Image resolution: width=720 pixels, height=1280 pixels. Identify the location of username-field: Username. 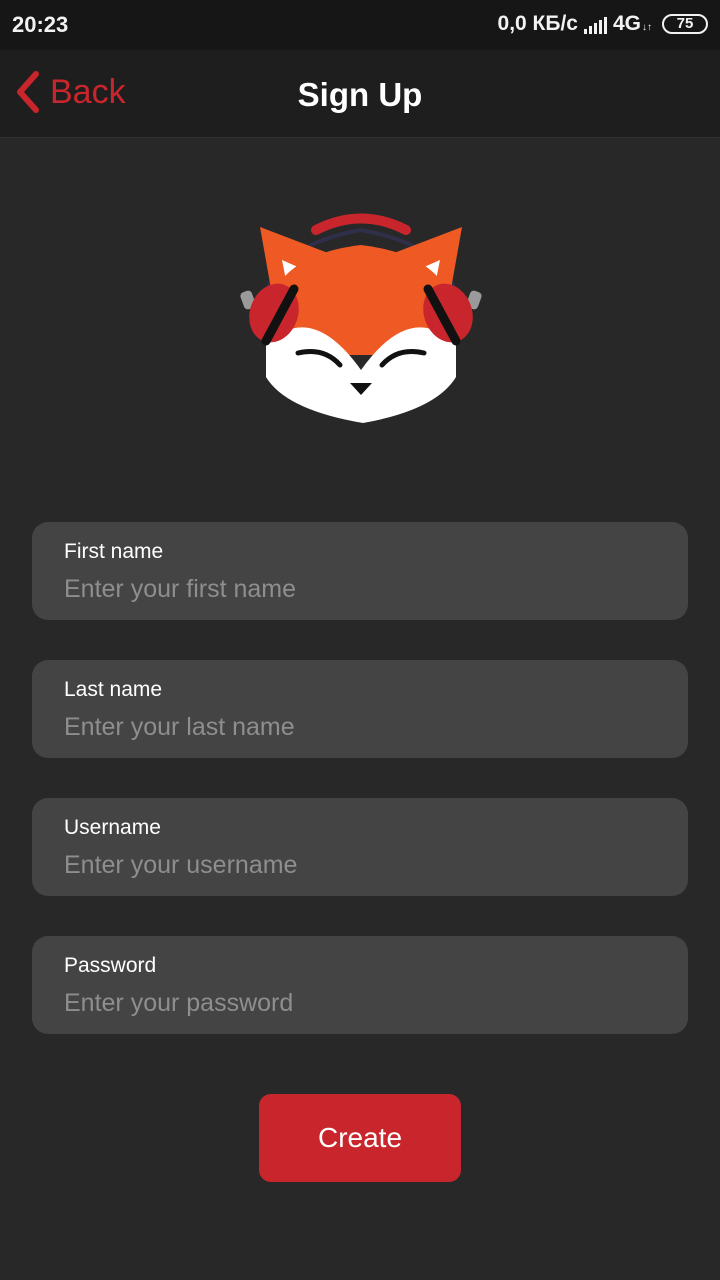
(360, 847).